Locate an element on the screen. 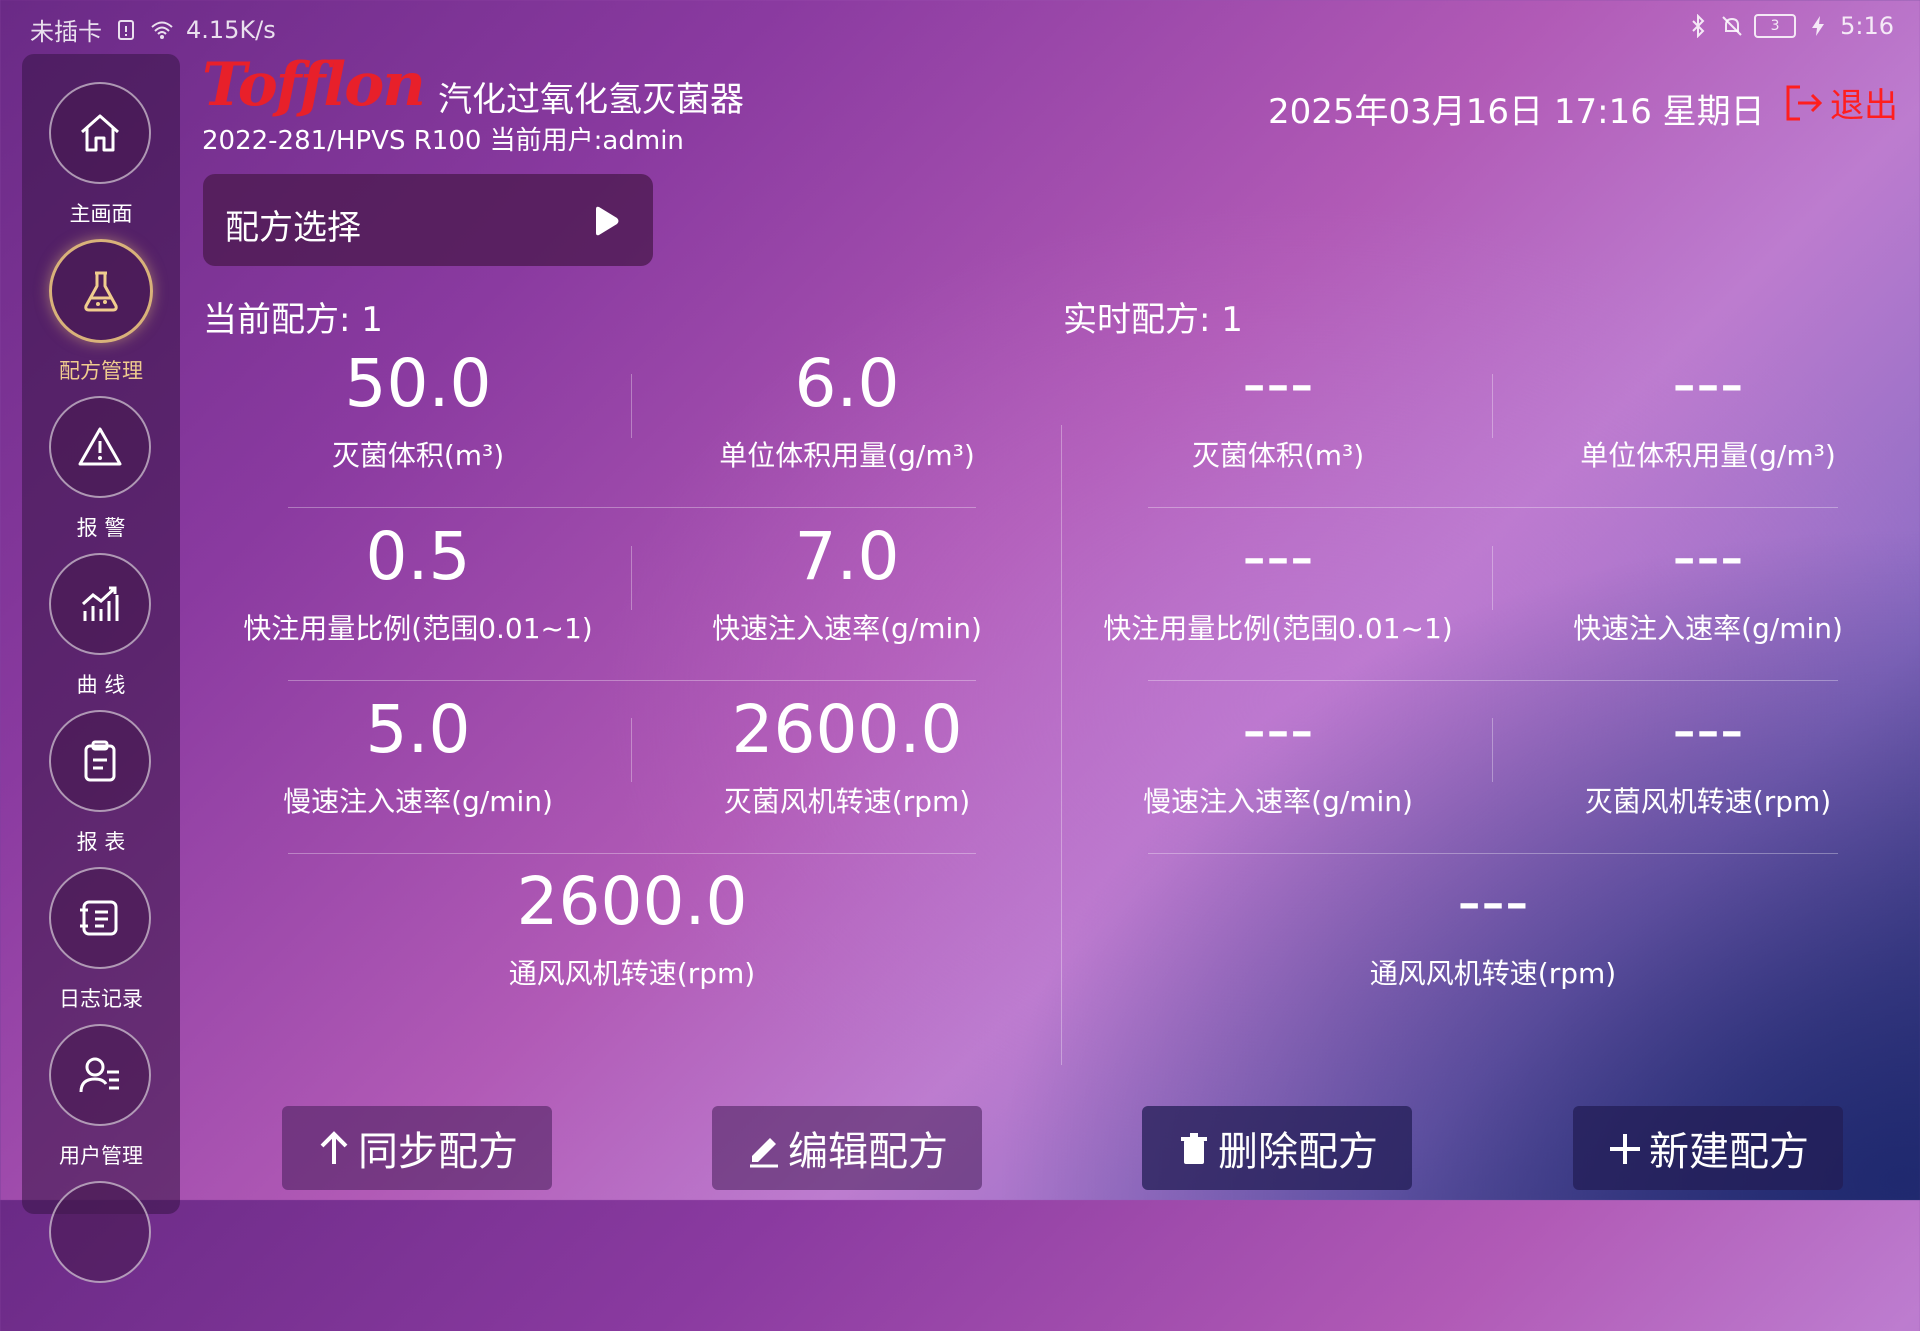  trash-icon is located at coordinates (1194, 1148).